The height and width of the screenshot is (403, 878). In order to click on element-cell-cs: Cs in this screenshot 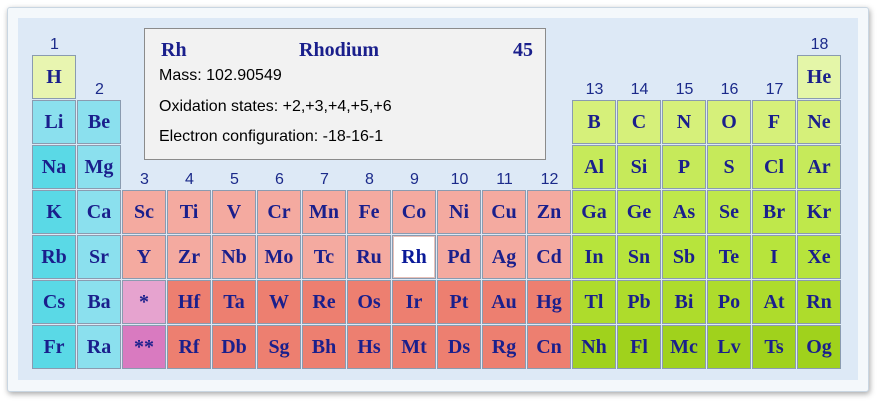, I will do `click(54, 302)`.